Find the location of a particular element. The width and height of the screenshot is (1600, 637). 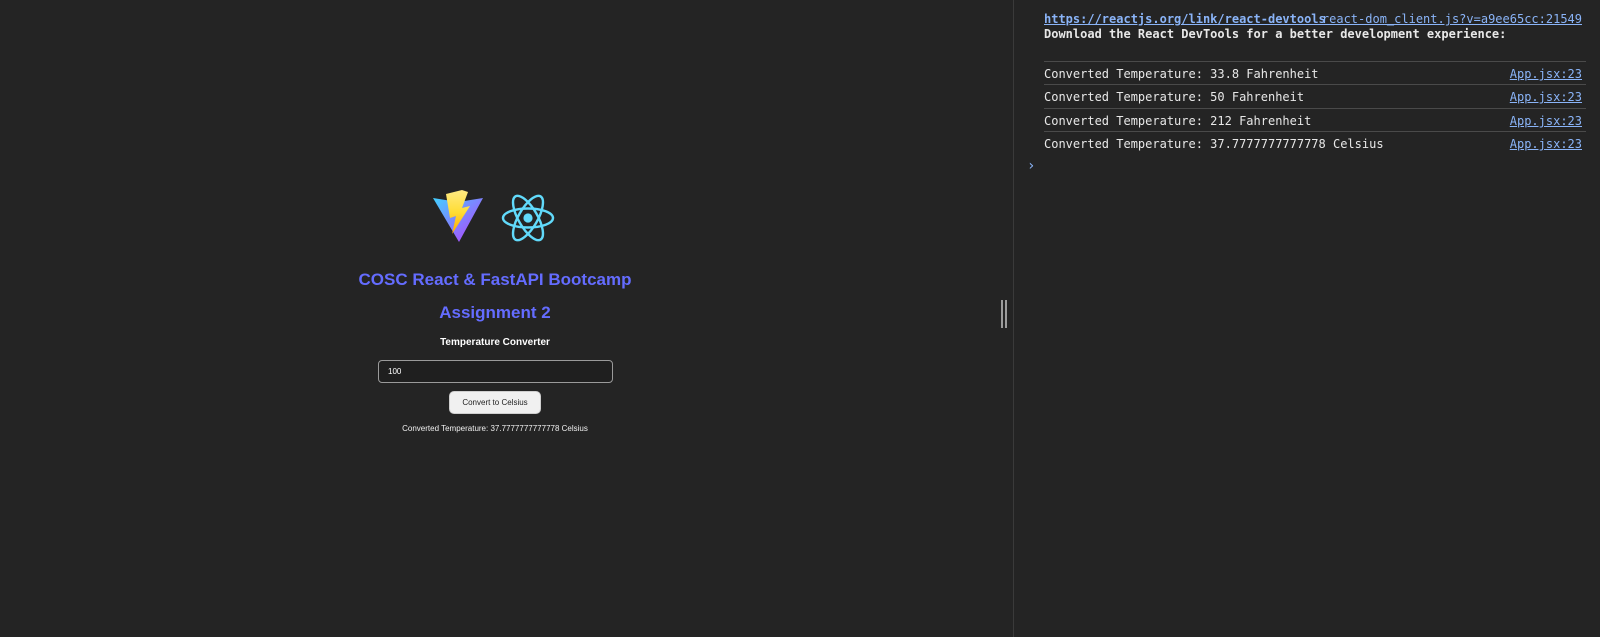

console-prompt-icon: › is located at coordinates (1031, 166).